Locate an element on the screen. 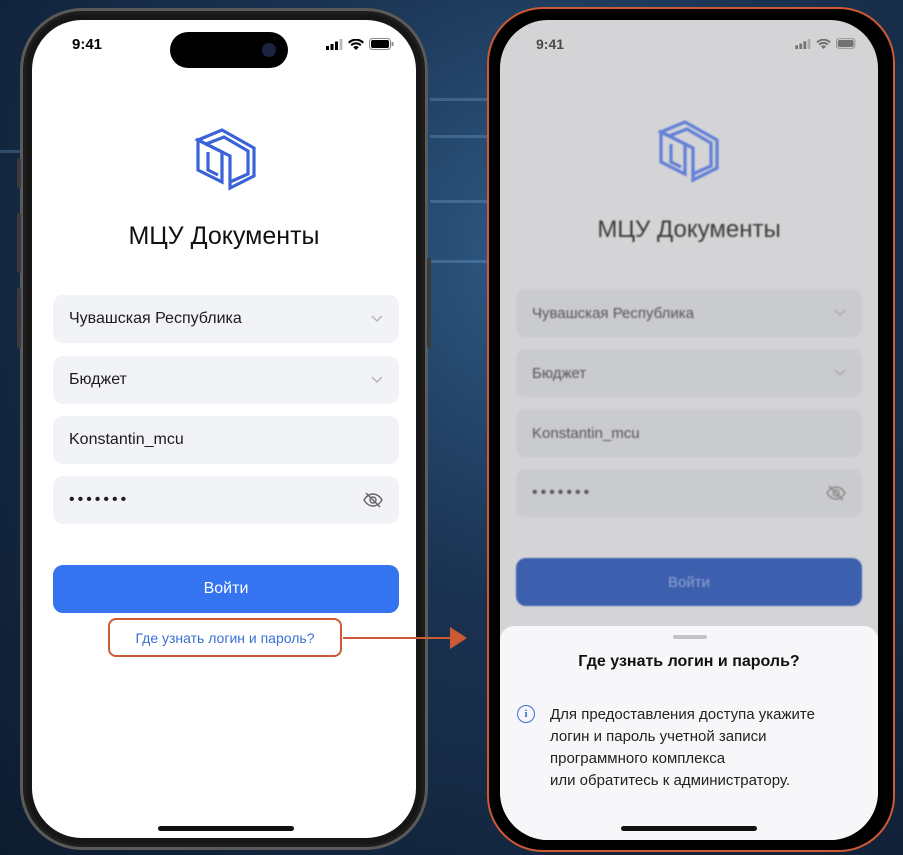 This screenshot has height=855, width=903. dynamic-island is located at coordinates (229, 50).